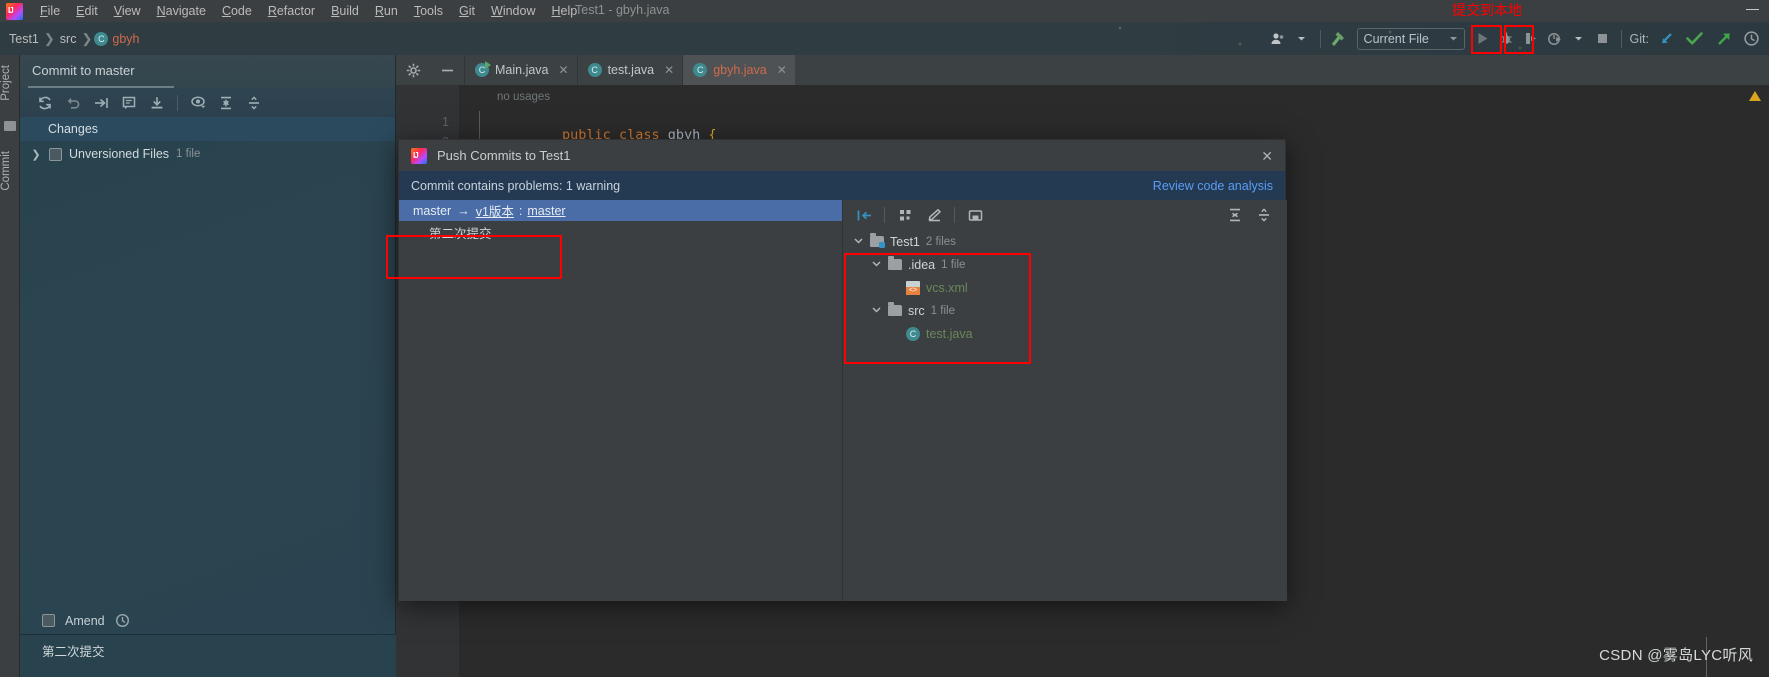  I want to click on intellij-idea-logo, so click(14, 11).